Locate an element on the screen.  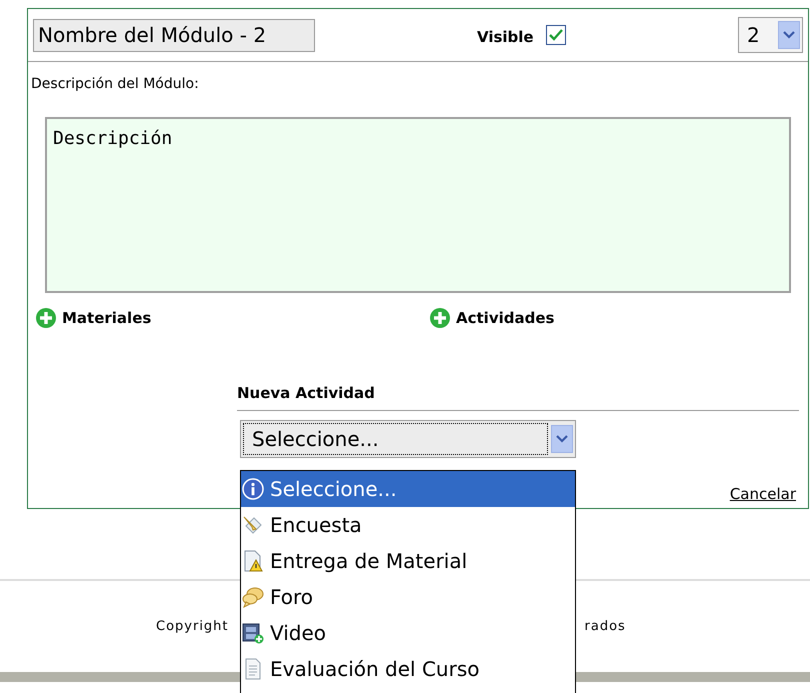
new-activity-heading: Nueva Actividad is located at coordinates (518, 396).